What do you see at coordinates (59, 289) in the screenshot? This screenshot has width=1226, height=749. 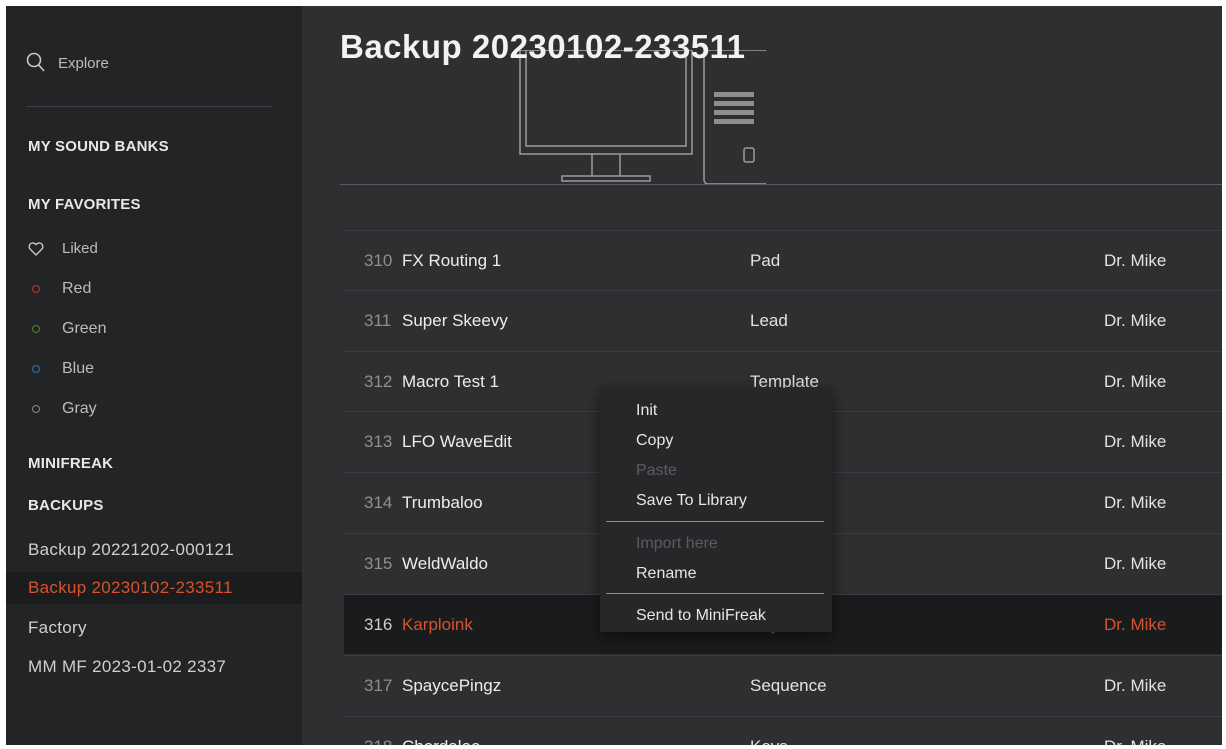 I see `favorite-red: Red` at bounding box center [59, 289].